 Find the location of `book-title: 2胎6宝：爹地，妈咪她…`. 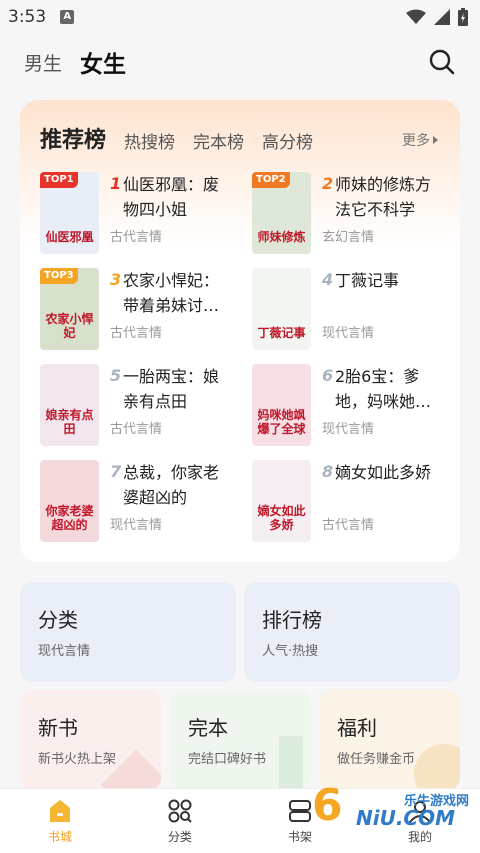

book-title: 2胎6宝：爹地，妈咪她… is located at coordinates (390, 389).